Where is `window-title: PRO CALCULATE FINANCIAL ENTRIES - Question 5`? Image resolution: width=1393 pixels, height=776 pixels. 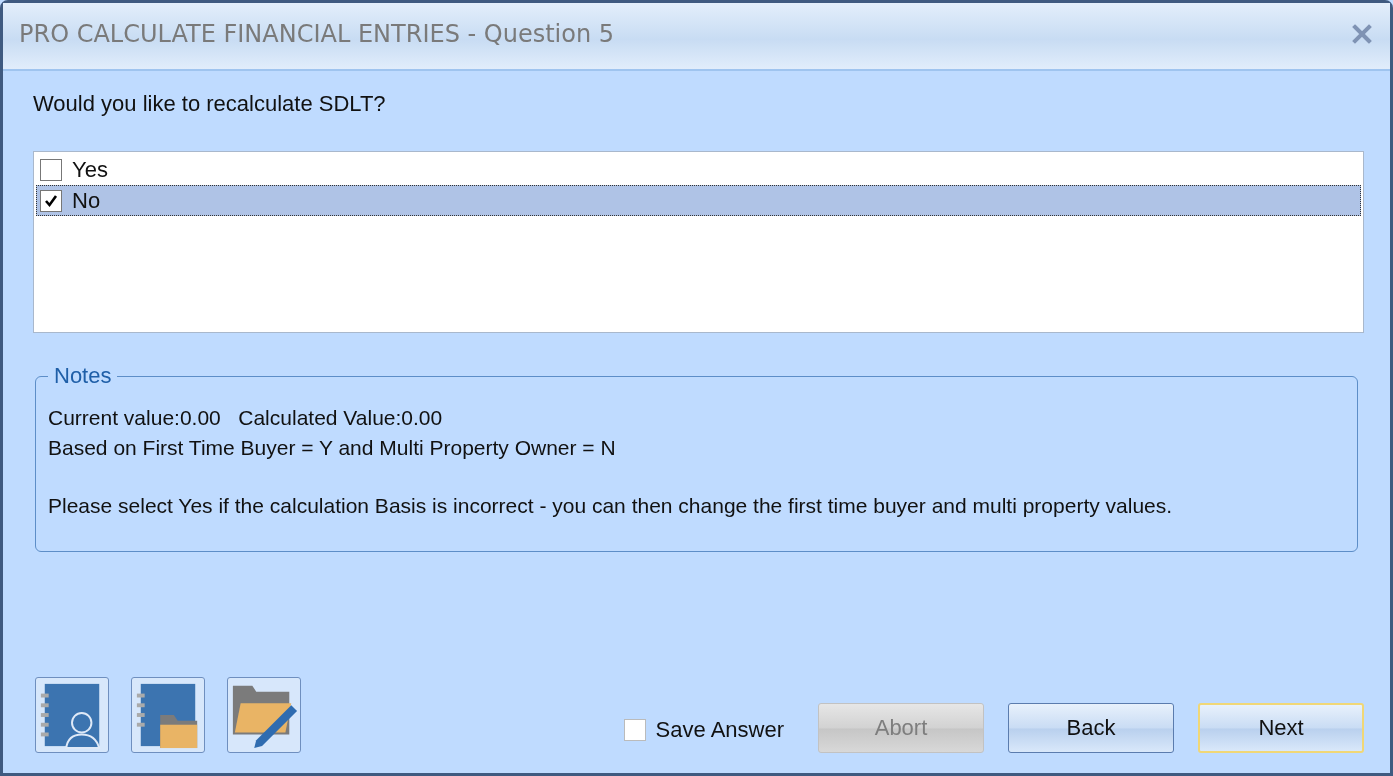
window-title: PRO CALCULATE FINANCIAL ENTRIES - Question 5 is located at coordinates (317, 34).